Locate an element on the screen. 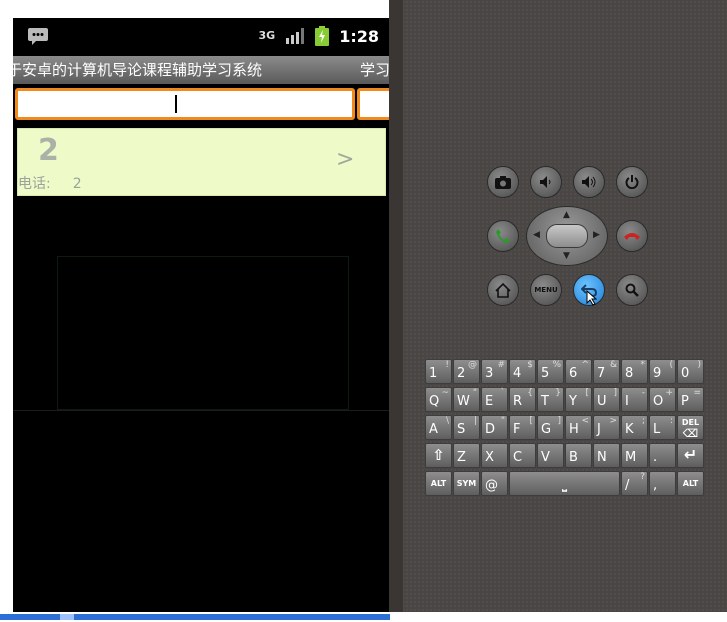 This screenshot has height=622, width=727. camera-icon is located at coordinates (503, 182).